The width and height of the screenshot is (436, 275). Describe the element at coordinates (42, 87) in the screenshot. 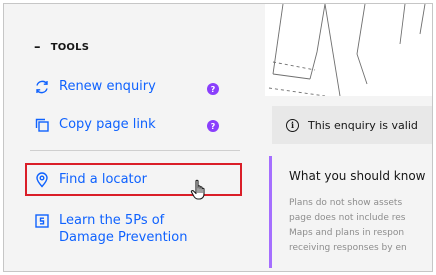

I see `renew-icon` at that location.